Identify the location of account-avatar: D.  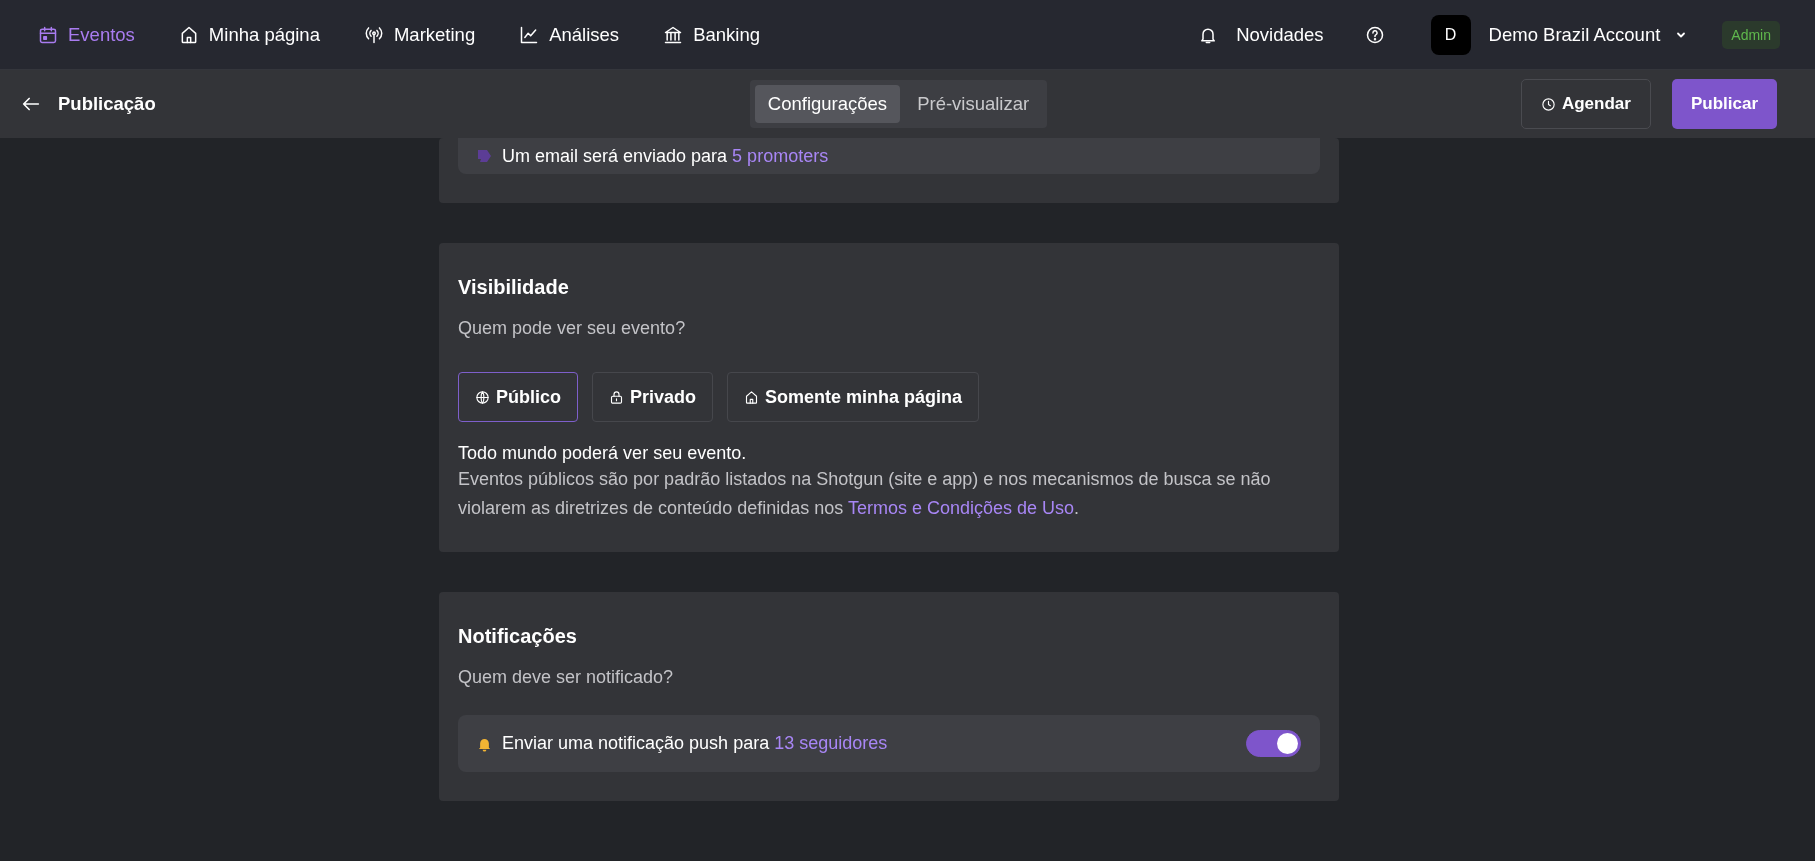
(1450, 34).